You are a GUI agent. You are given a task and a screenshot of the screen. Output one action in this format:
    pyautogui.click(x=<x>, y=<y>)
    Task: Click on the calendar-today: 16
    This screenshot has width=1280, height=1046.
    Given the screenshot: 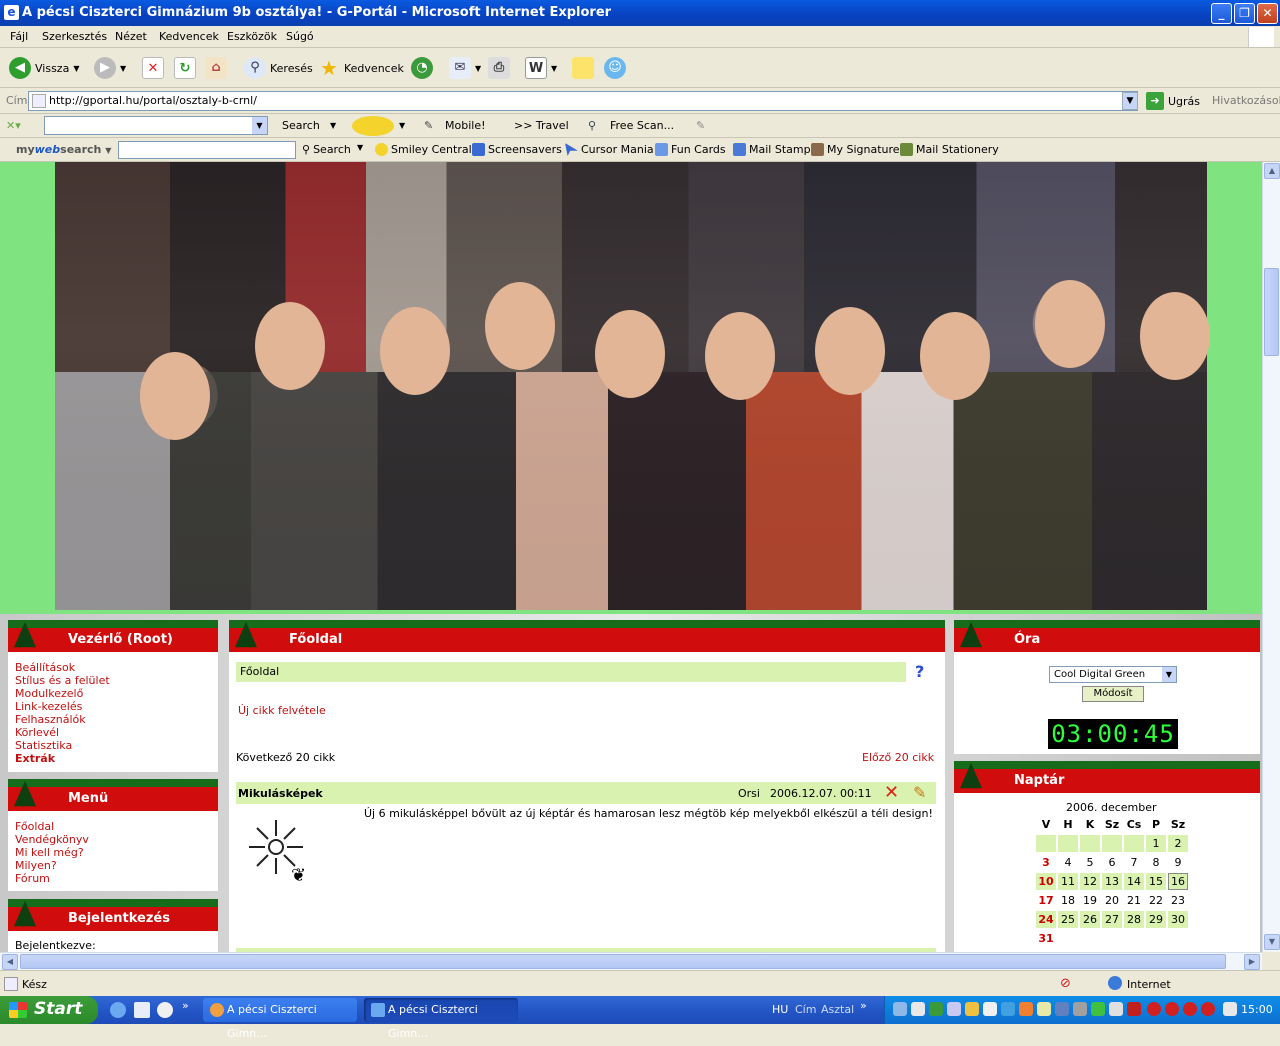 What is the action you would take?
    pyautogui.click(x=1178, y=881)
    